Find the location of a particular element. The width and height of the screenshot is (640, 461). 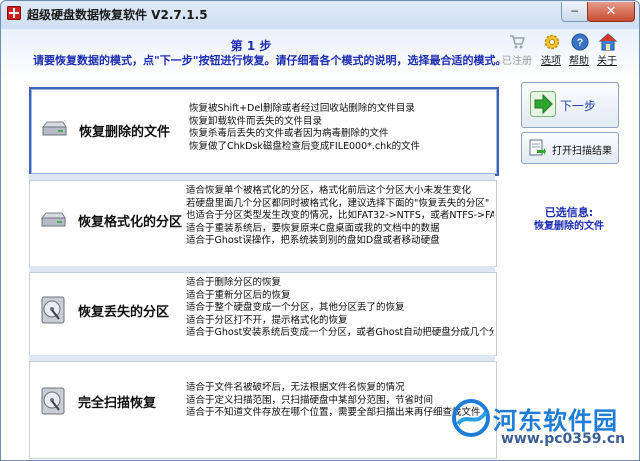

house-icon is located at coordinates (608, 42).